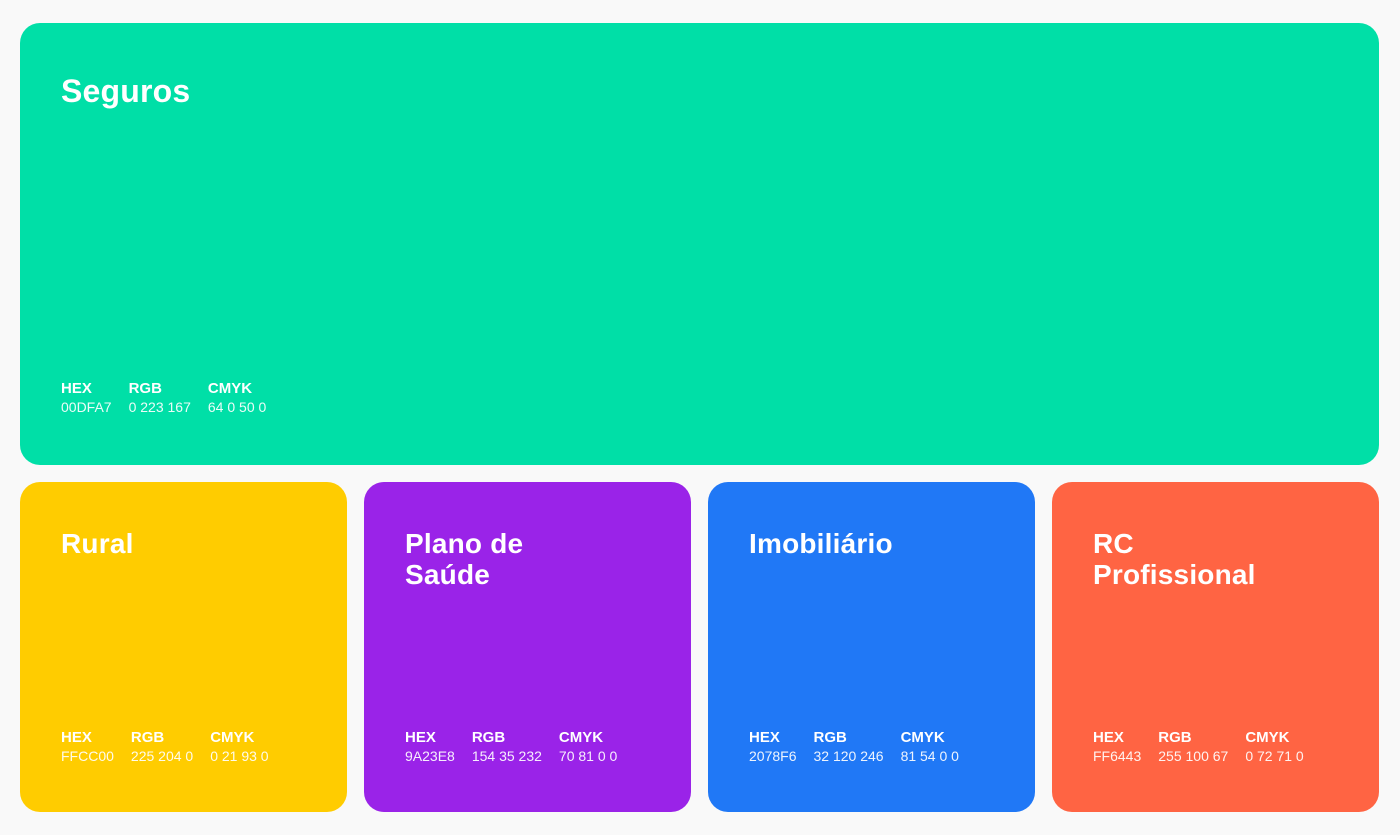 The width and height of the screenshot is (1400, 835). What do you see at coordinates (1117, 747) in the screenshot?
I see `spec-hex: HEX FF6443` at bounding box center [1117, 747].